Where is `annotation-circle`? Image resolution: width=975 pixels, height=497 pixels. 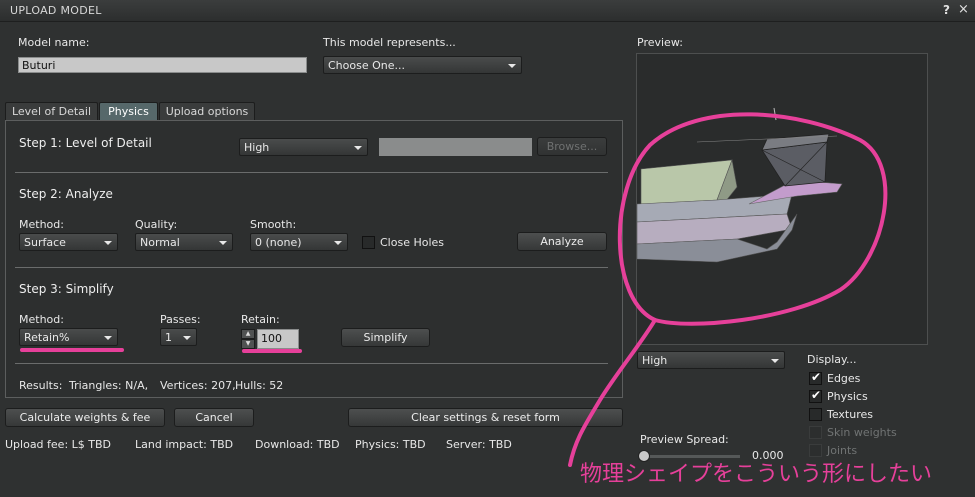 annotation-circle is located at coordinates (752, 219).